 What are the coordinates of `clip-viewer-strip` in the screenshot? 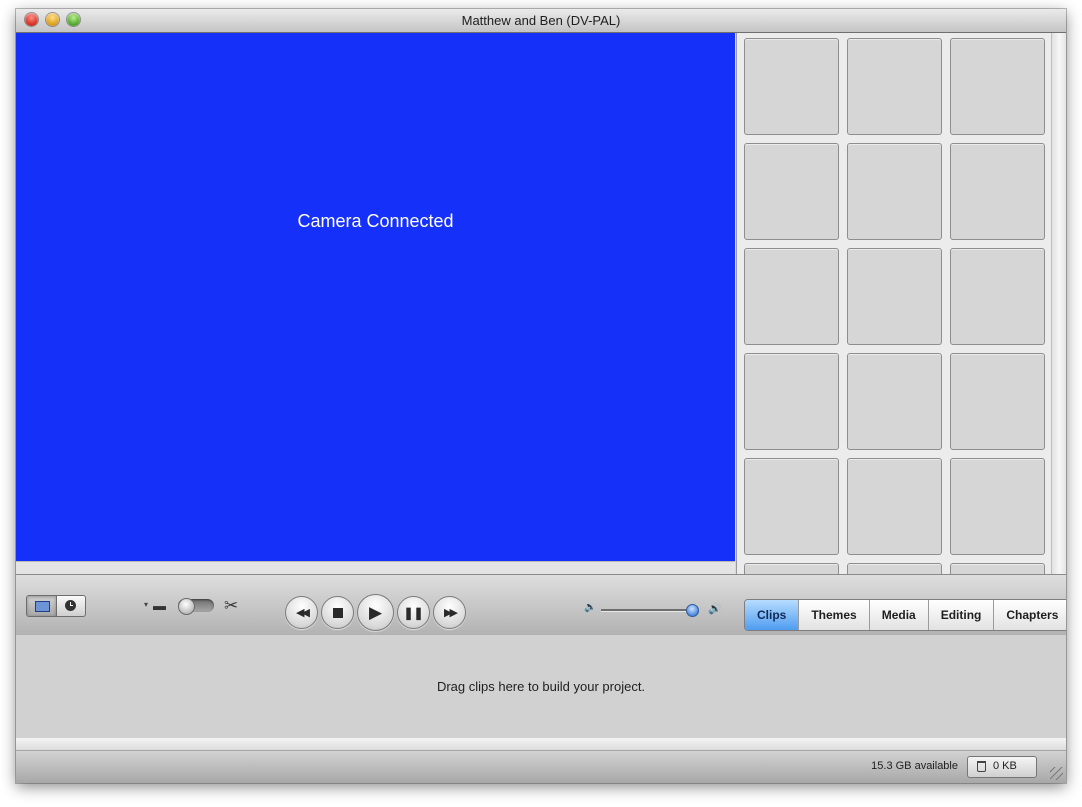 It's located at (541, 744).